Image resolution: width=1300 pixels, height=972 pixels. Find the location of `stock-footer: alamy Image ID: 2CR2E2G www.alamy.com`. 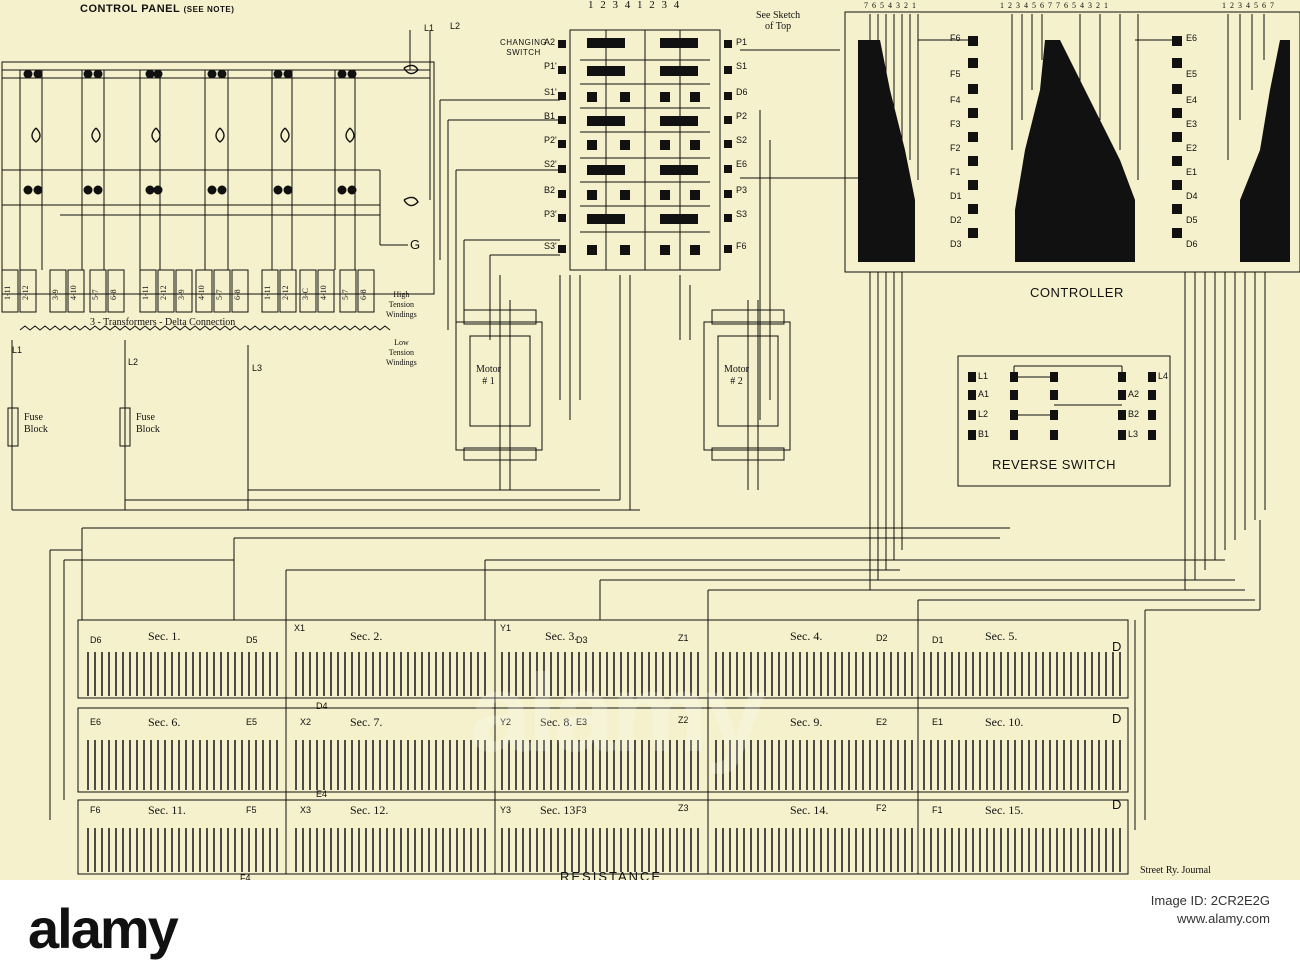

stock-footer: alamy Image ID: 2CR2E2G www.alamy.com is located at coordinates (650, 926).